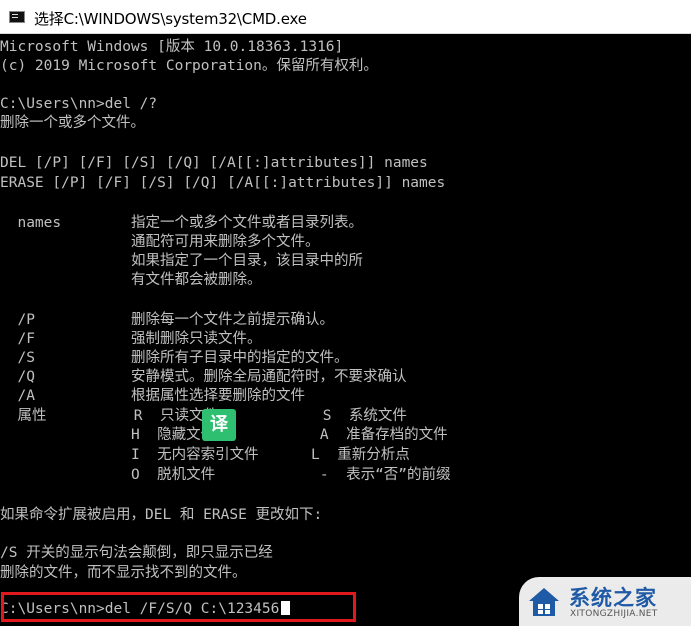  Describe the element at coordinates (170, 19) in the screenshot. I see `window-title: 选择C:\WINDOWS\system32\CMD.exe` at that location.